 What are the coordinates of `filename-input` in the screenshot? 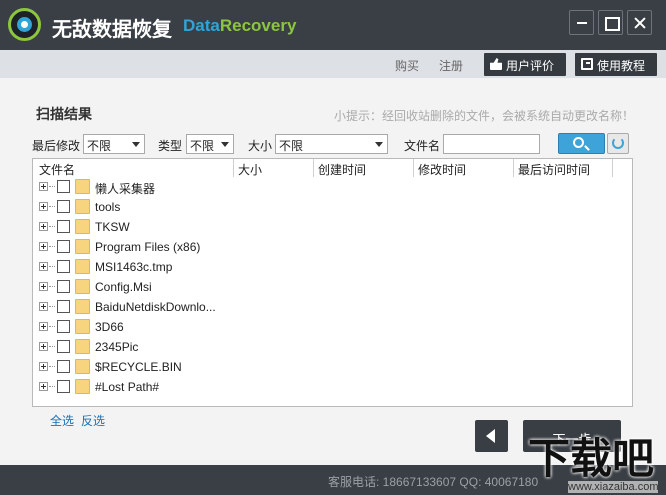 It's located at (491, 144).